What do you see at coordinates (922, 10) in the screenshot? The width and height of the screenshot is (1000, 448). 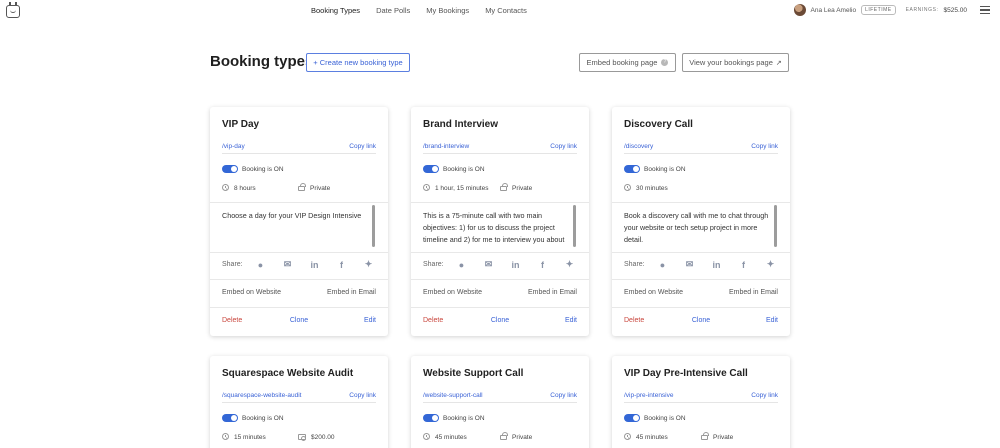 I see `earnings-label: EARNINGS:` at bounding box center [922, 10].